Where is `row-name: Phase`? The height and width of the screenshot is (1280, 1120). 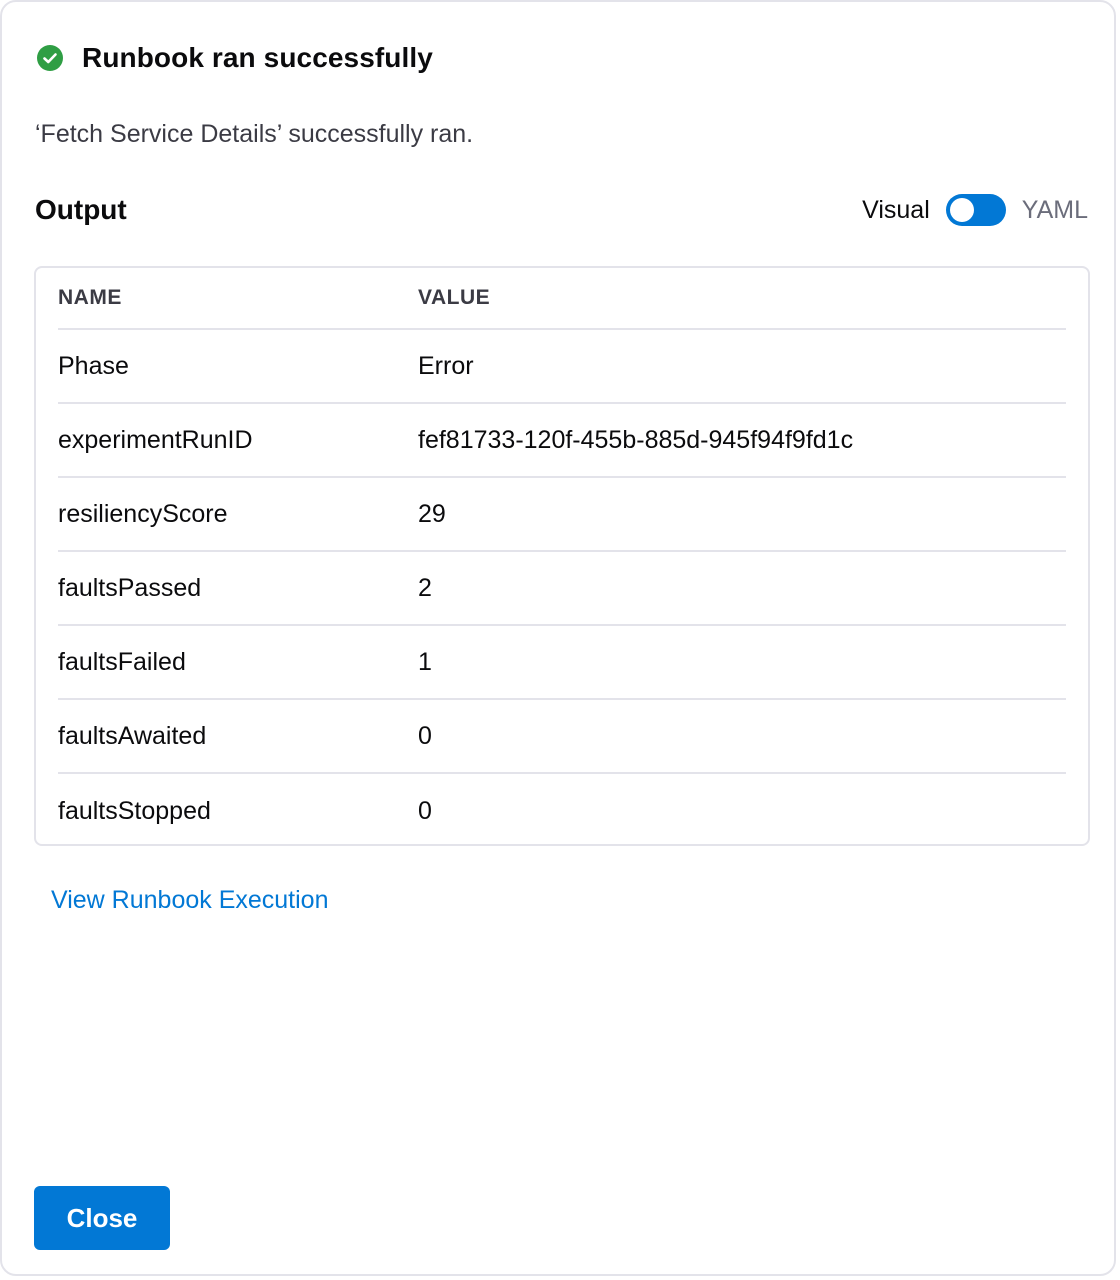 row-name: Phase is located at coordinates (93, 365).